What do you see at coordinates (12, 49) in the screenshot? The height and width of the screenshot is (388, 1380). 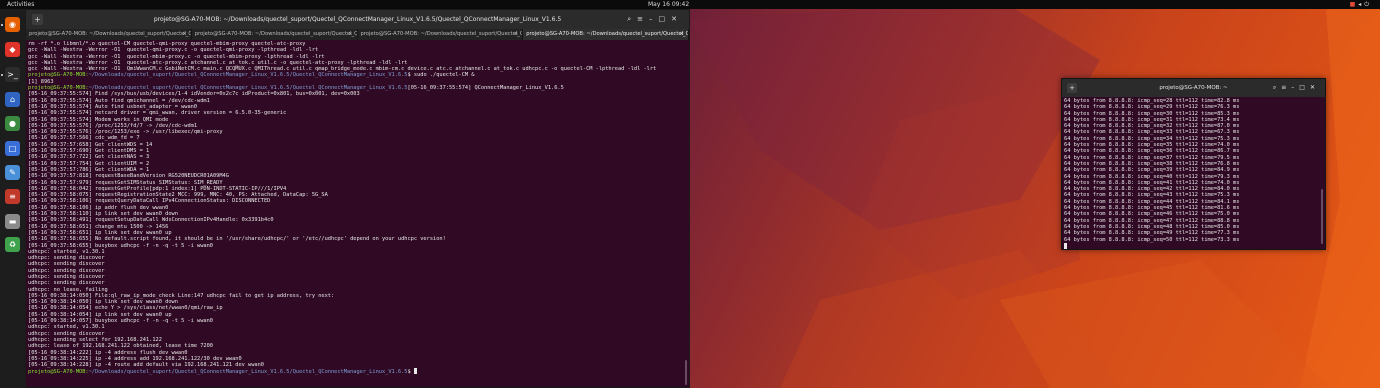 I see `anydesk-icon: ◆` at bounding box center [12, 49].